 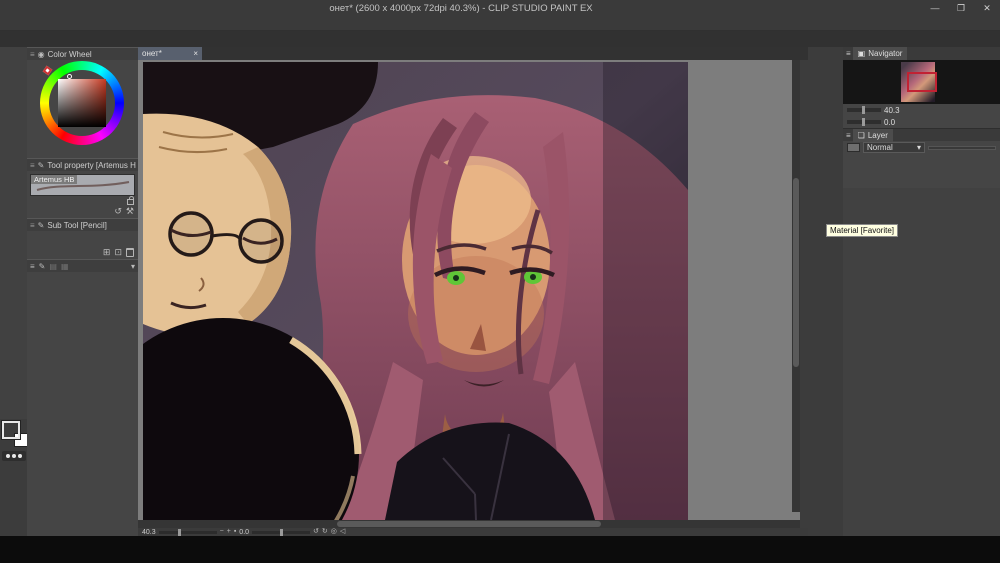 I want to click on navigator-zoom-slider, so click(x=864, y=110).